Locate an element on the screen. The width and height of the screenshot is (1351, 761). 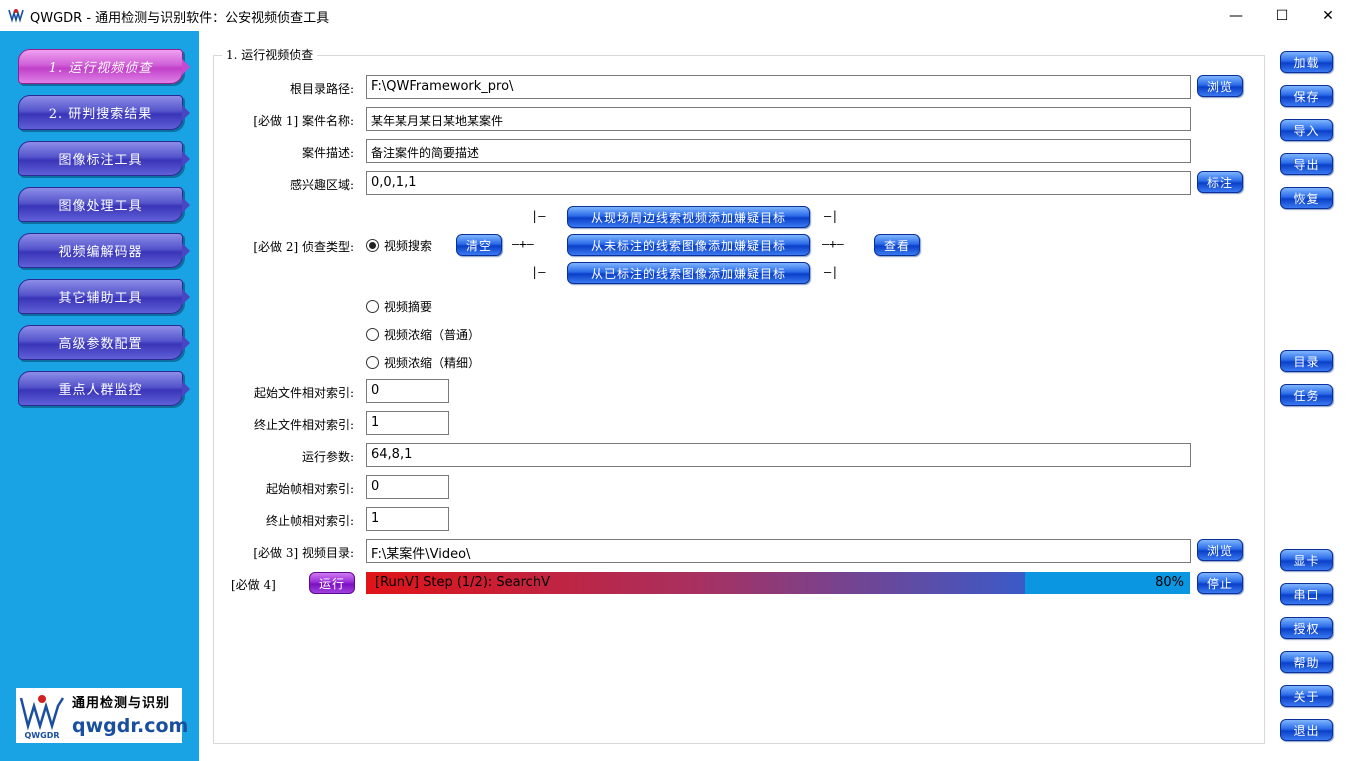
case-name-label: [必做 1] 案件名称: is located at coordinates (303, 121).